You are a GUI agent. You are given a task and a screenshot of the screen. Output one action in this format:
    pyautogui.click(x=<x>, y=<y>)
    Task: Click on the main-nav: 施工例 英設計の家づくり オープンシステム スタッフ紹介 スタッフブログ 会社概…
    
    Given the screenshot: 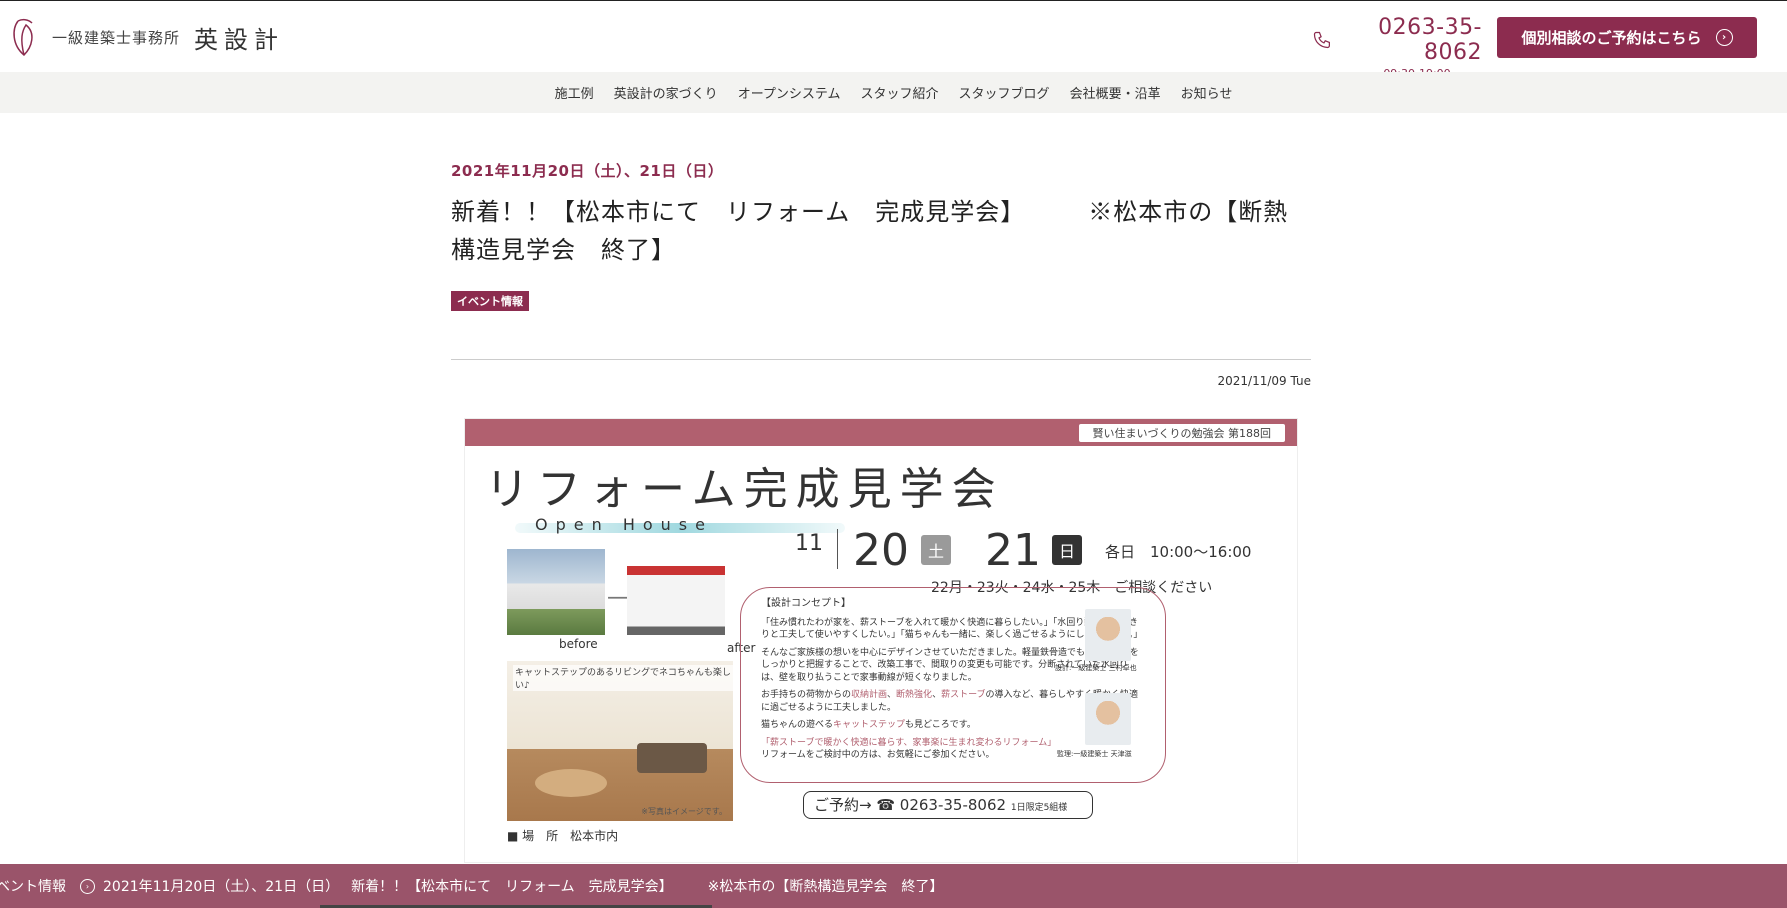 What is the action you would take?
    pyautogui.click(x=893, y=92)
    